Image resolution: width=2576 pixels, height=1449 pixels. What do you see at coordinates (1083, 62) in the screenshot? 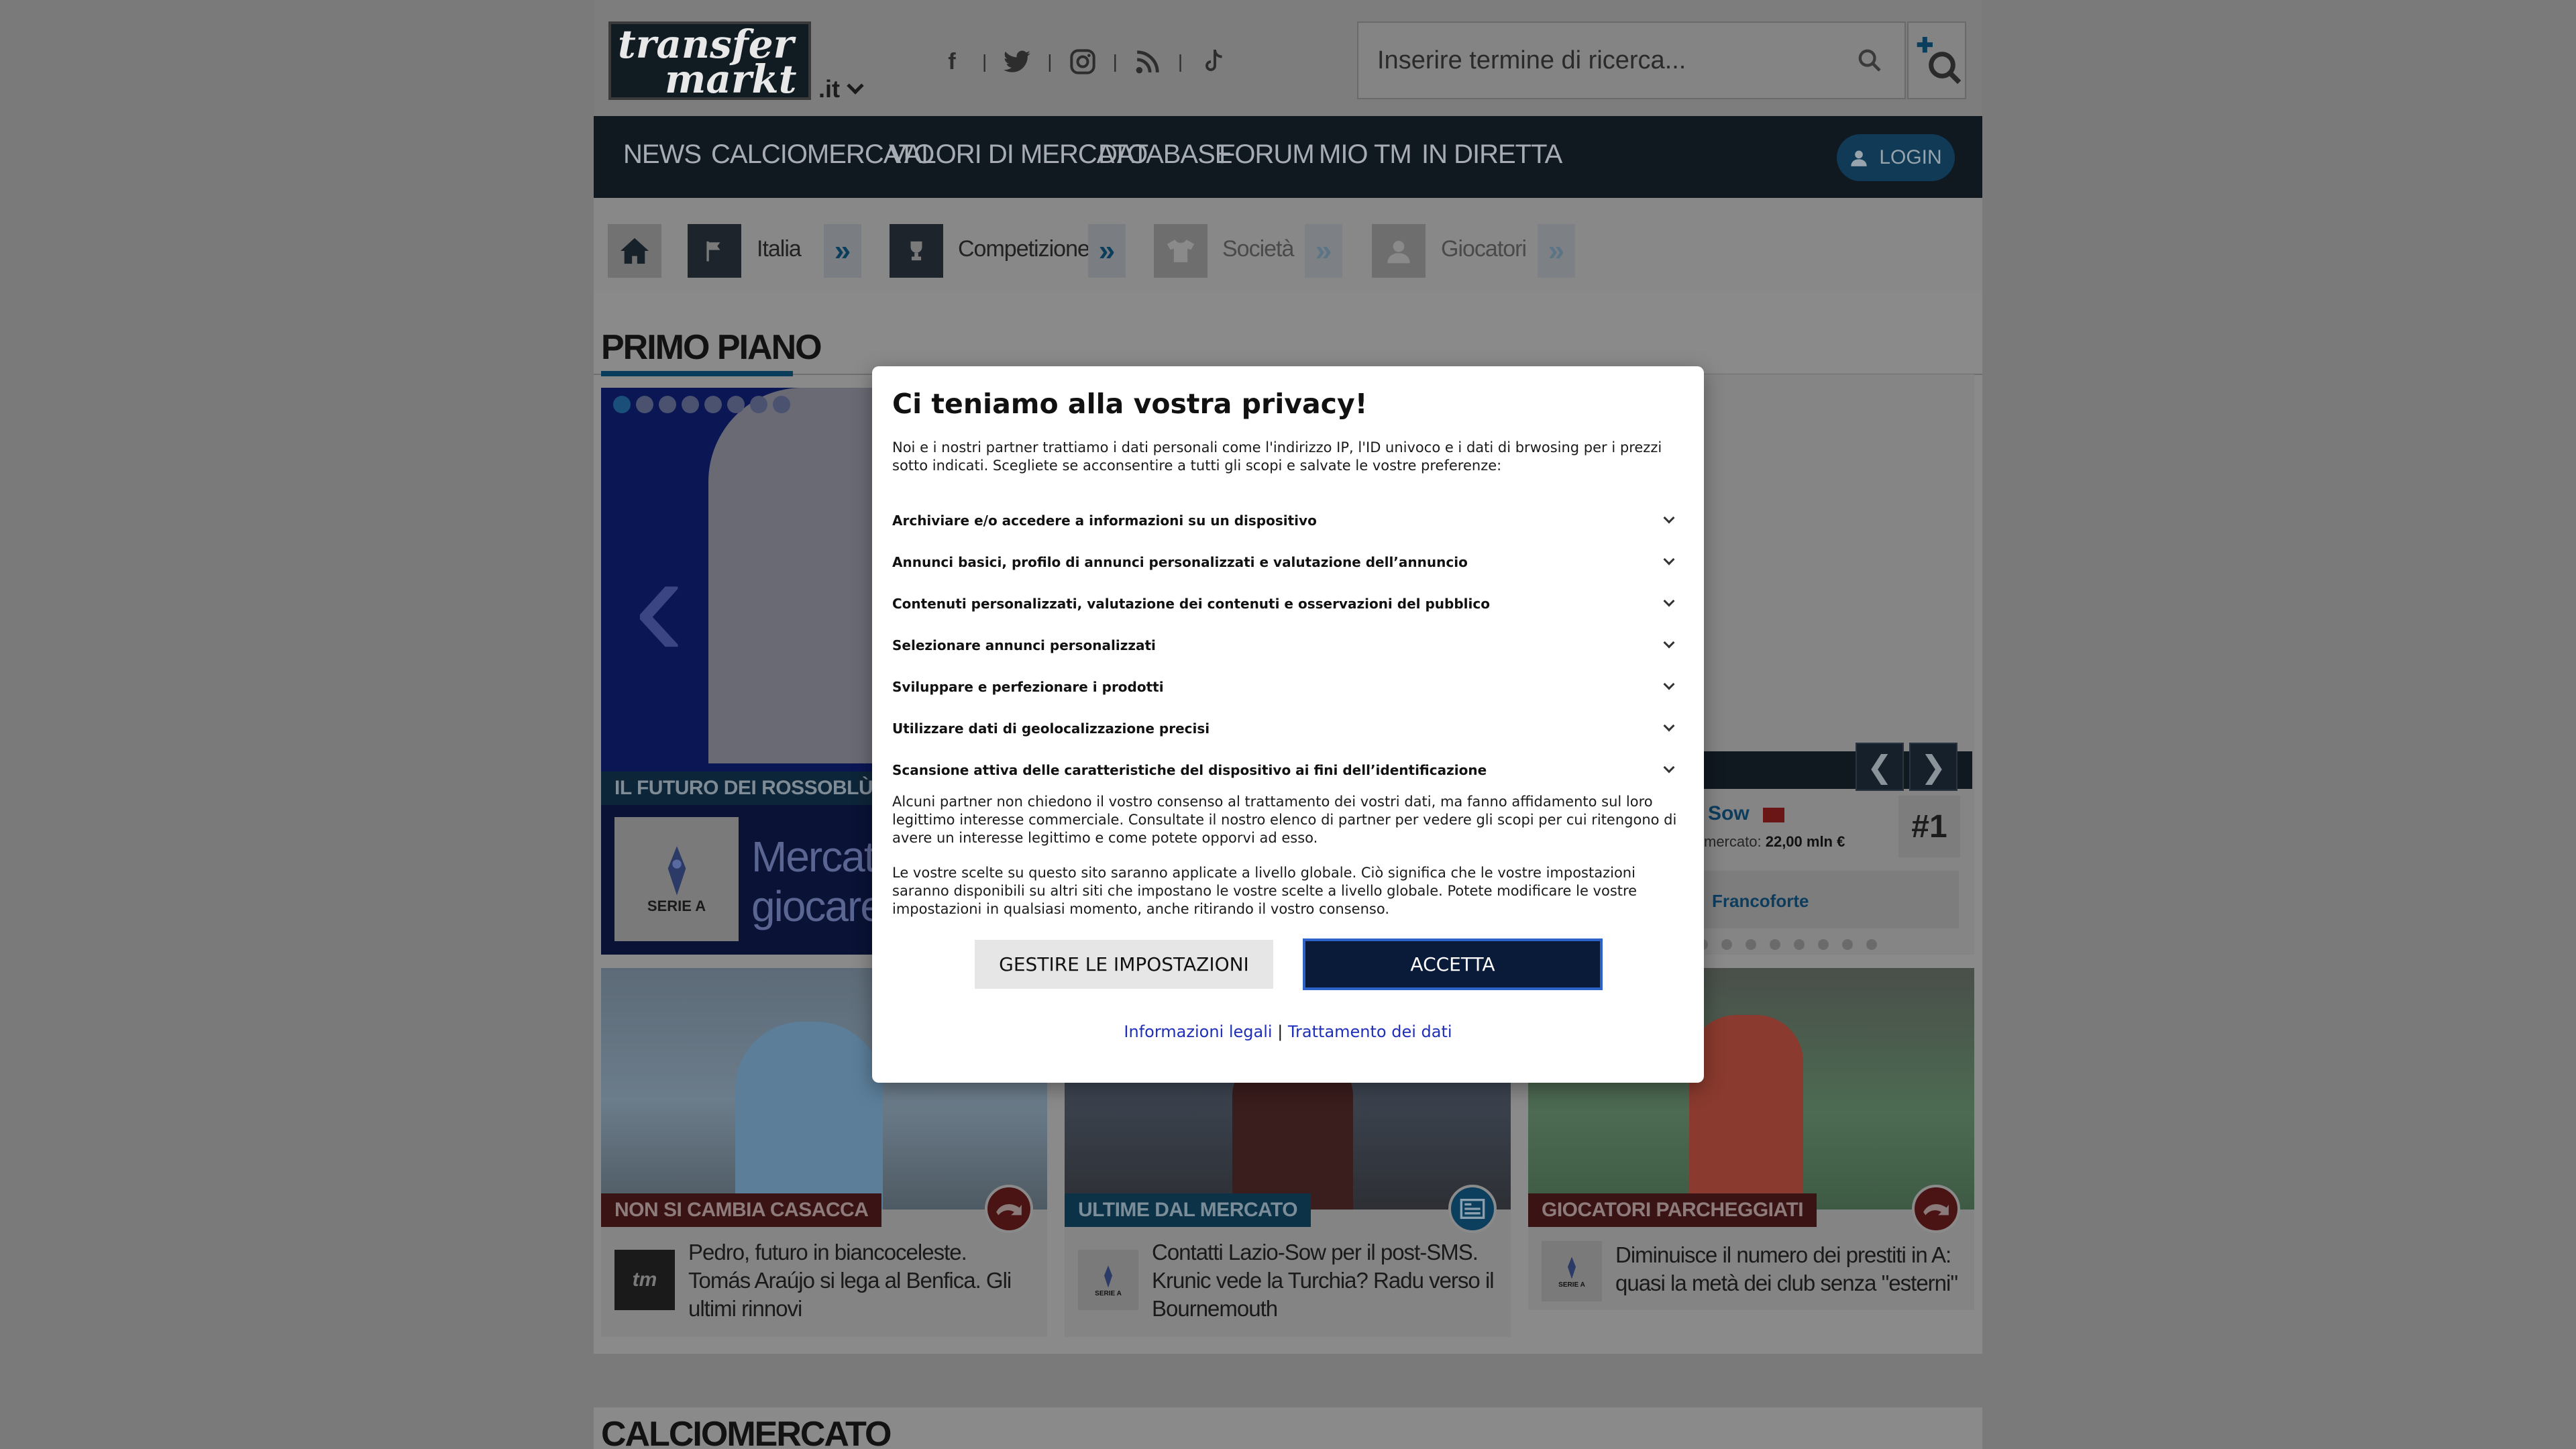
I see `instagram-icon` at bounding box center [1083, 62].